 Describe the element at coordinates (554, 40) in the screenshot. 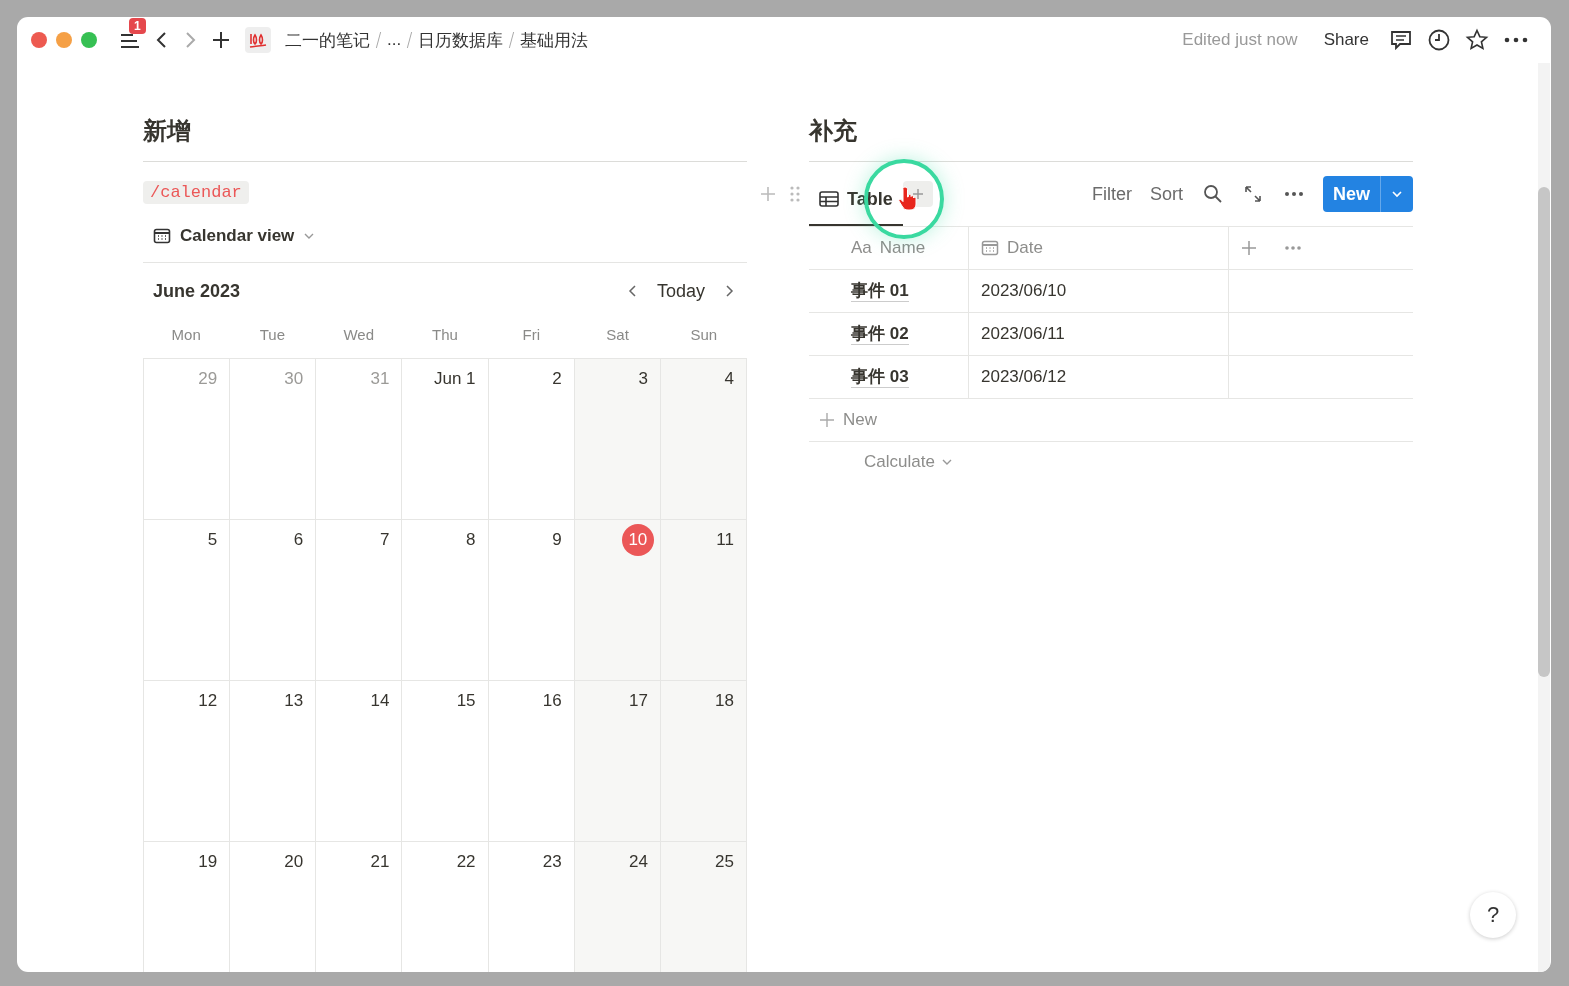

I see `breadcrumb-link: 基础用法` at that location.